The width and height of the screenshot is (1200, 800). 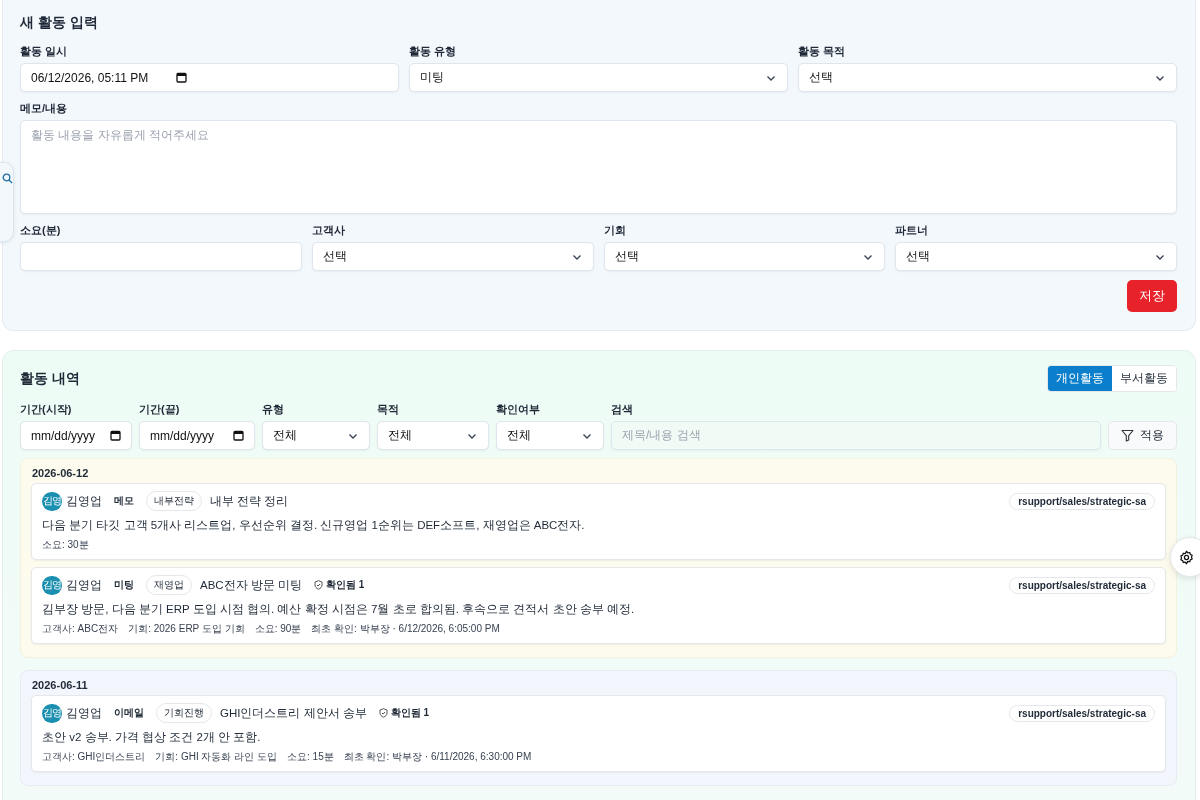 What do you see at coordinates (129, 713) in the screenshot?
I see `activity-type: 이메일` at bounding box center [129, 713].